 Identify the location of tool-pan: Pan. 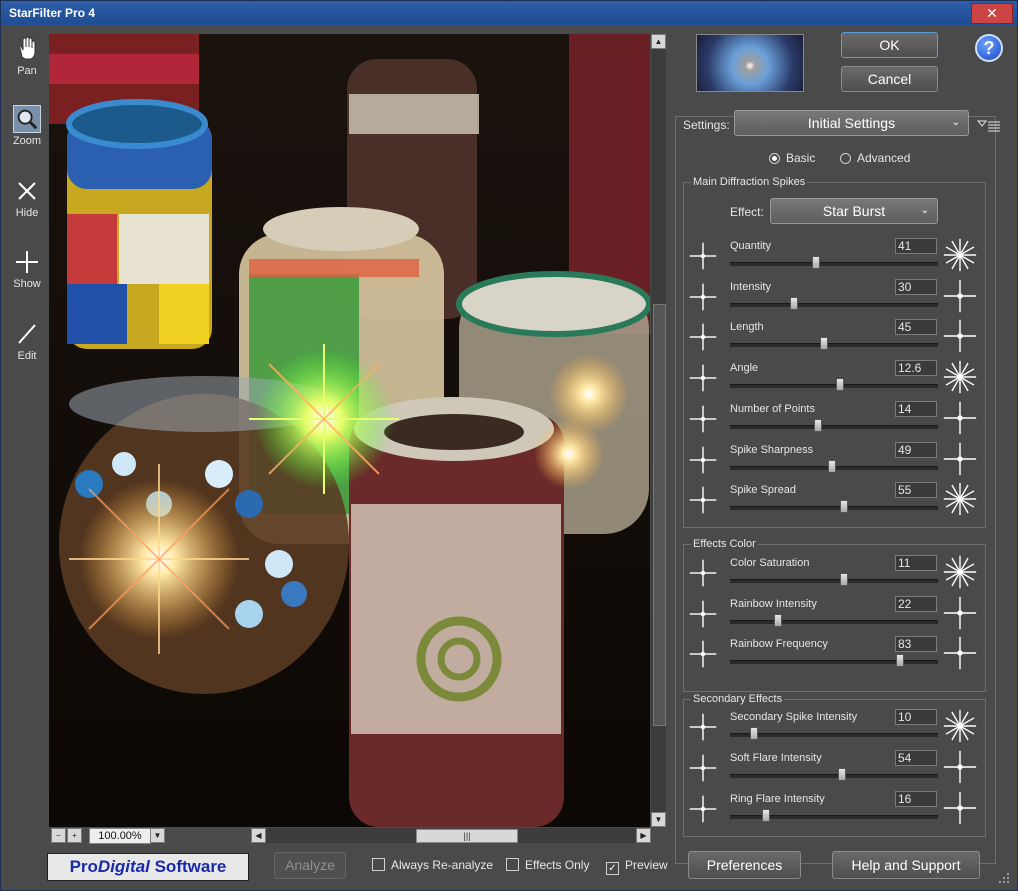
(27, 56).